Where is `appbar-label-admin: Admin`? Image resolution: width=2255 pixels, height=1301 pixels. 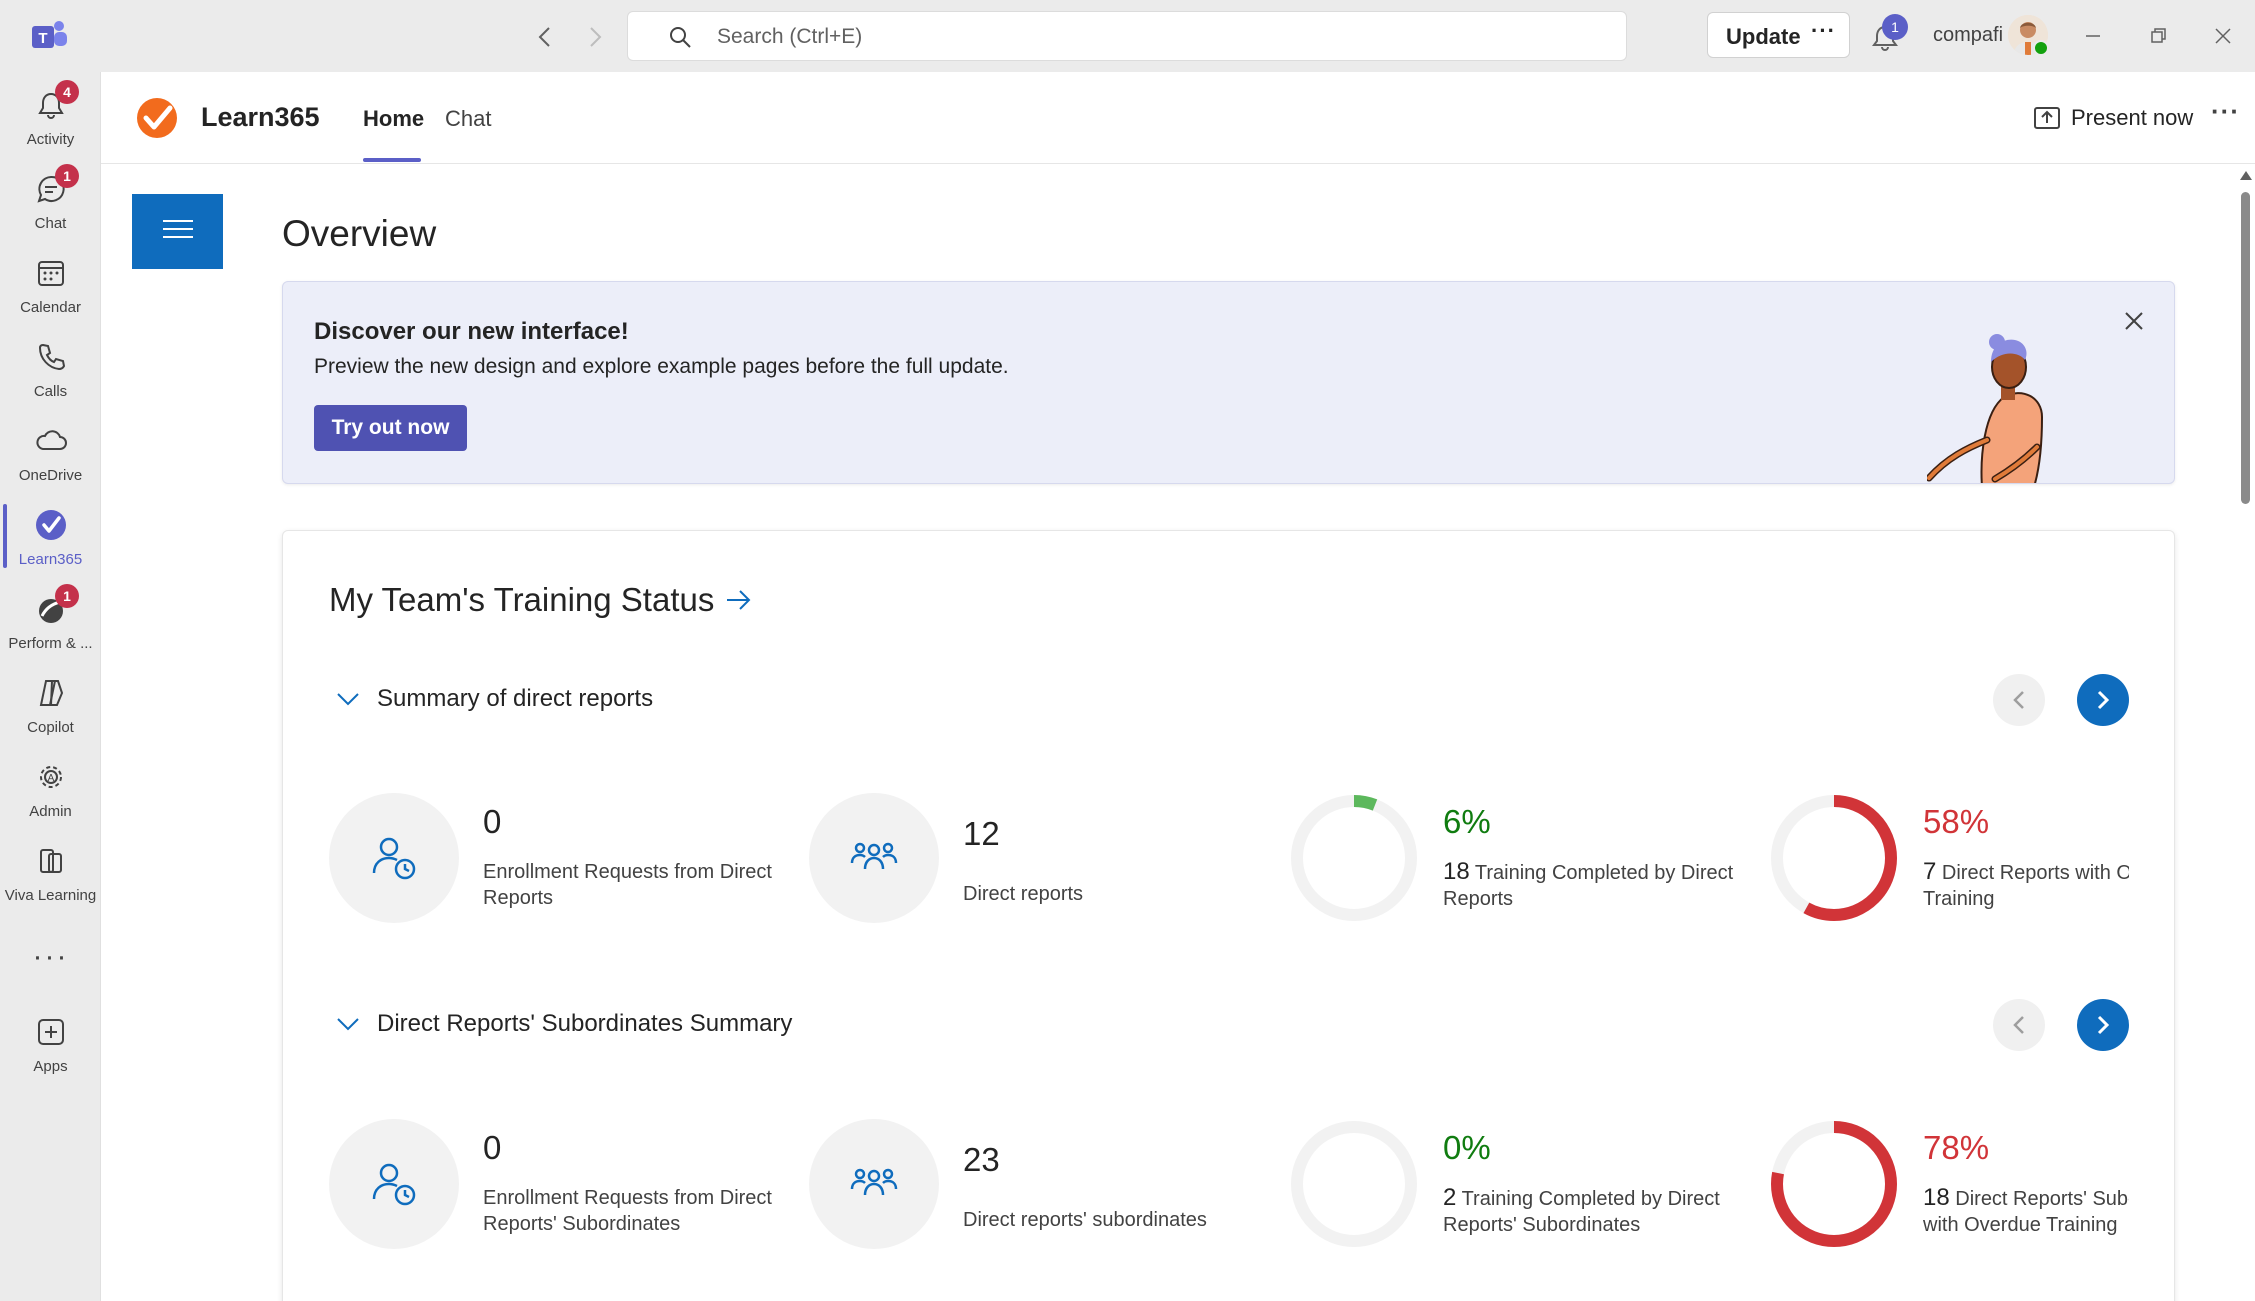 appbar-label-admin: Admin is located at coordinates (50, 811).